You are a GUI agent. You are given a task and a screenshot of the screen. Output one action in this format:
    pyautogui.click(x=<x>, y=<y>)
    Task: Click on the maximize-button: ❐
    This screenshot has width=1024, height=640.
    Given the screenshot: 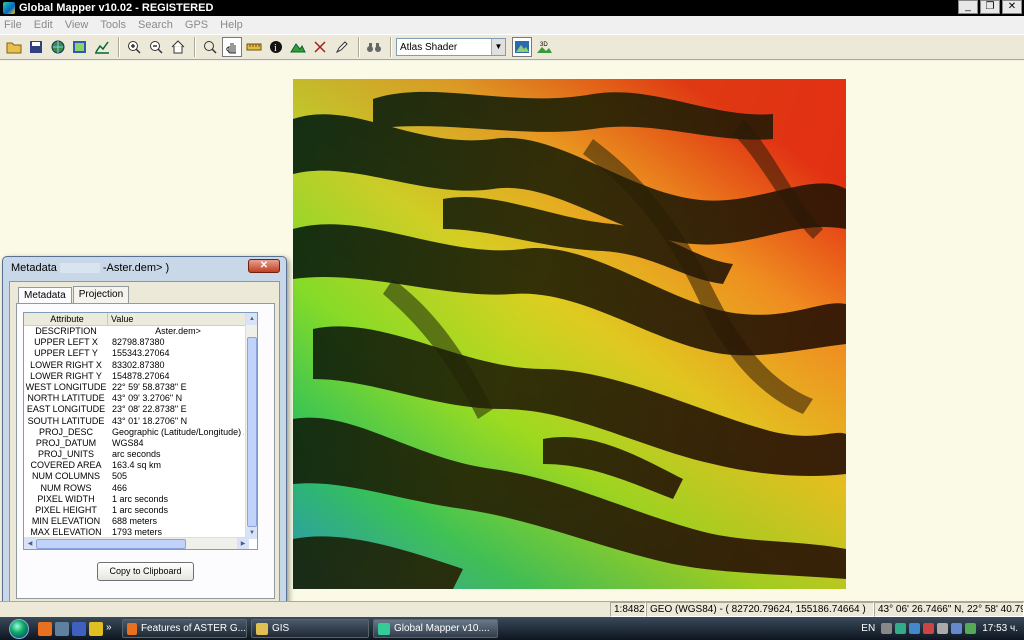 What is the action you would take?
    pyautogui.click(x=990, y=7)
    